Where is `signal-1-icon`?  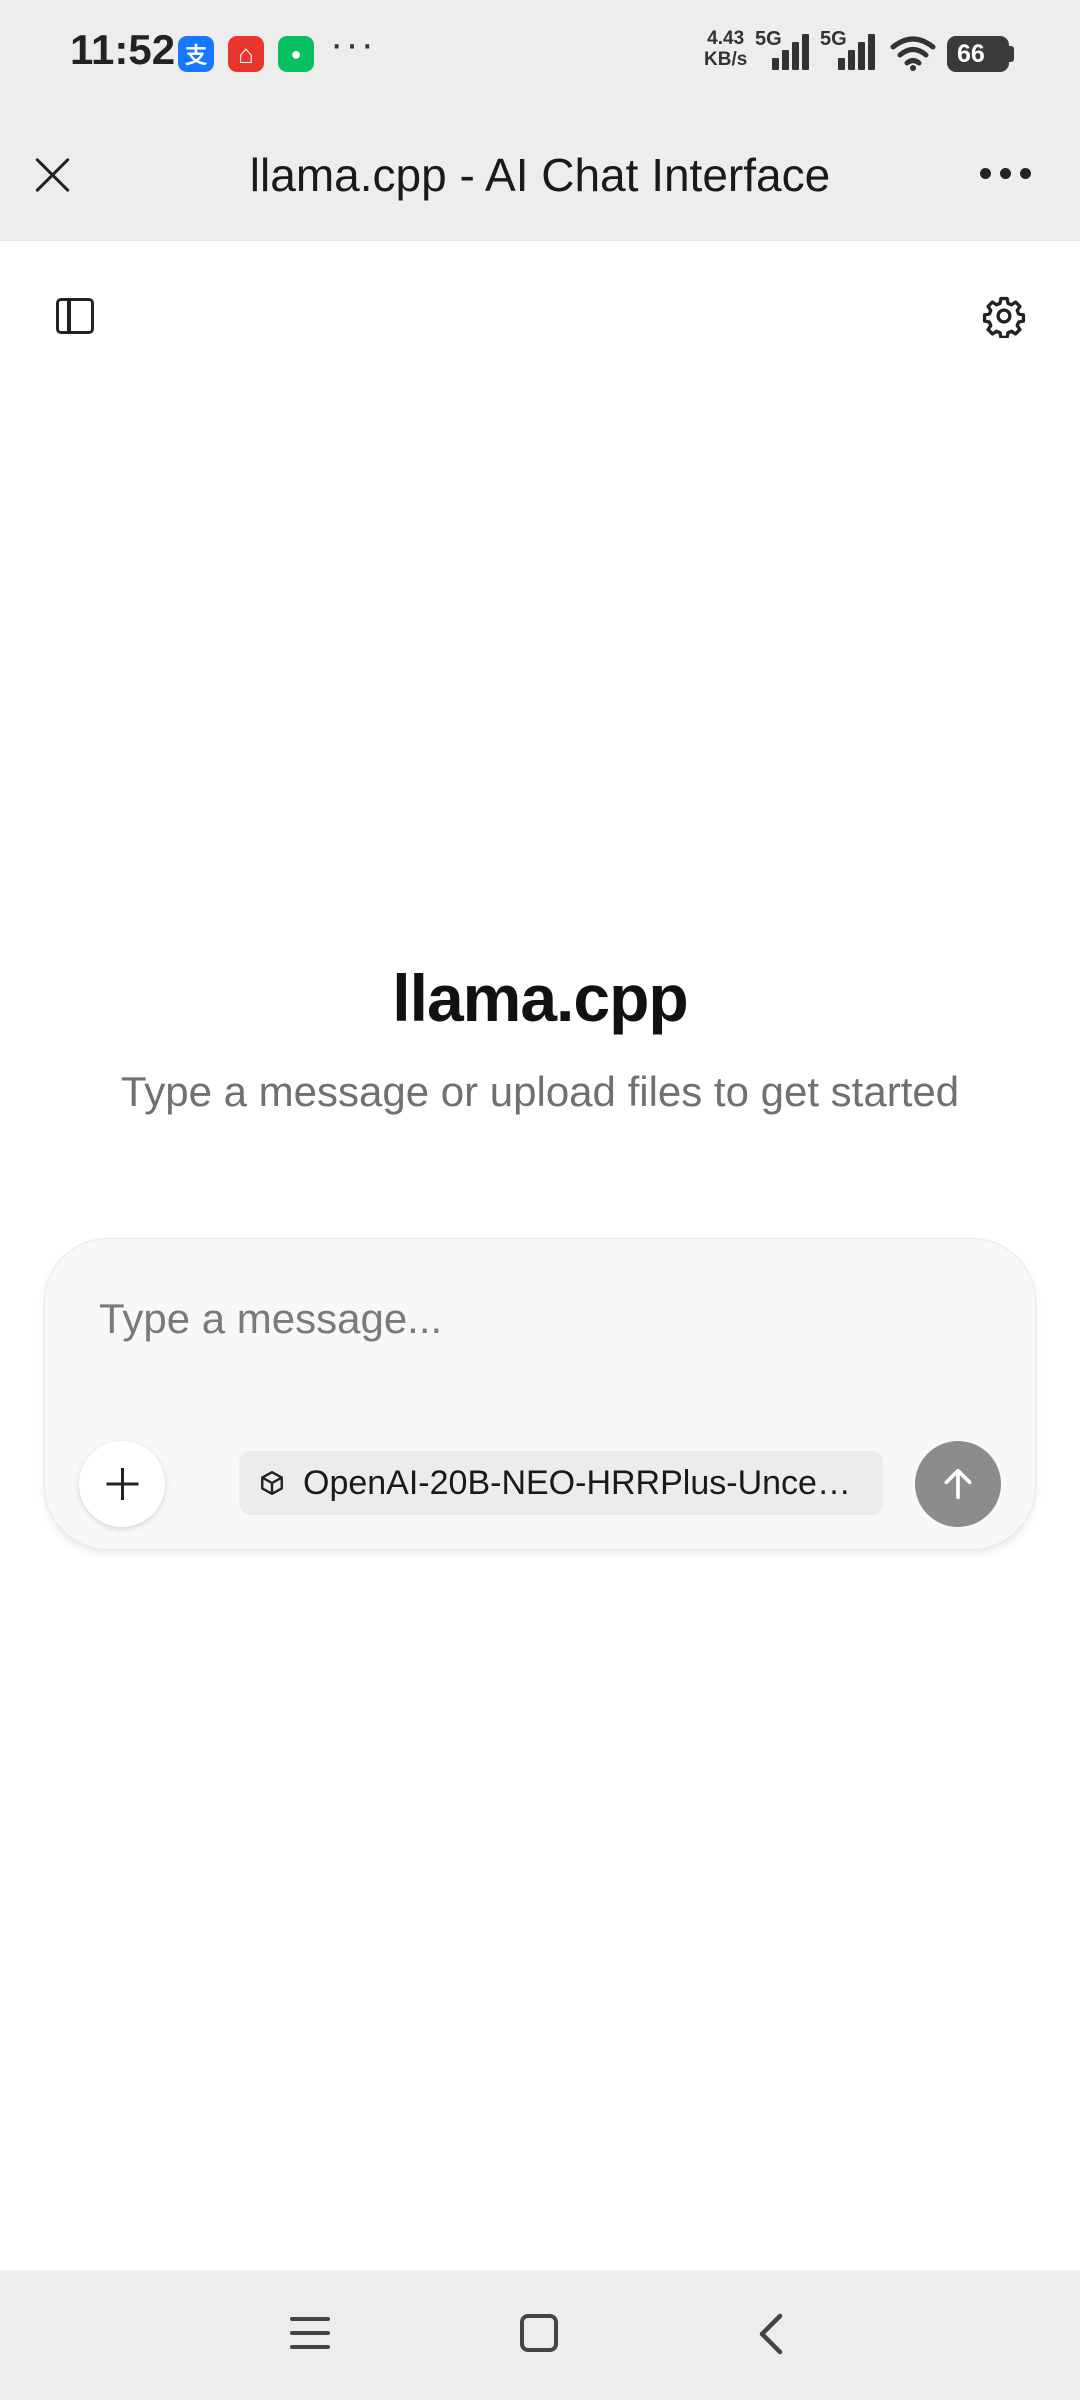 signal-1-icon is located at coordinates (792, 51).